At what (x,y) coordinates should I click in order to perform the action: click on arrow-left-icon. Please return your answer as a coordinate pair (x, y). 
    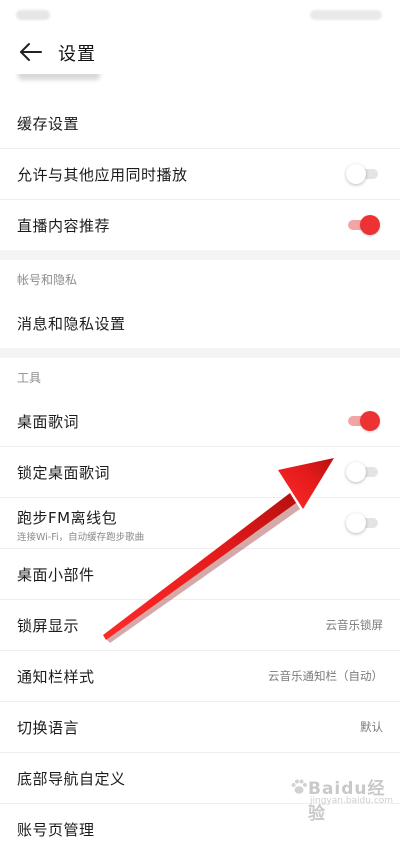
    Looking at the image, I should click on (31, 52).